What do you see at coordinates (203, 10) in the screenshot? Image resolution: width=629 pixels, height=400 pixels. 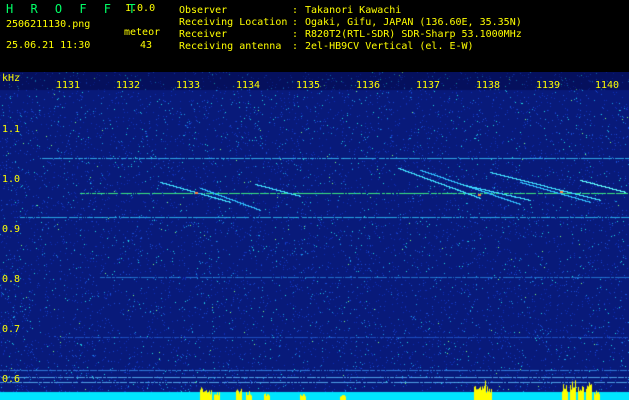 I see `observer-label: Observer` at bounding box center [203, 10].